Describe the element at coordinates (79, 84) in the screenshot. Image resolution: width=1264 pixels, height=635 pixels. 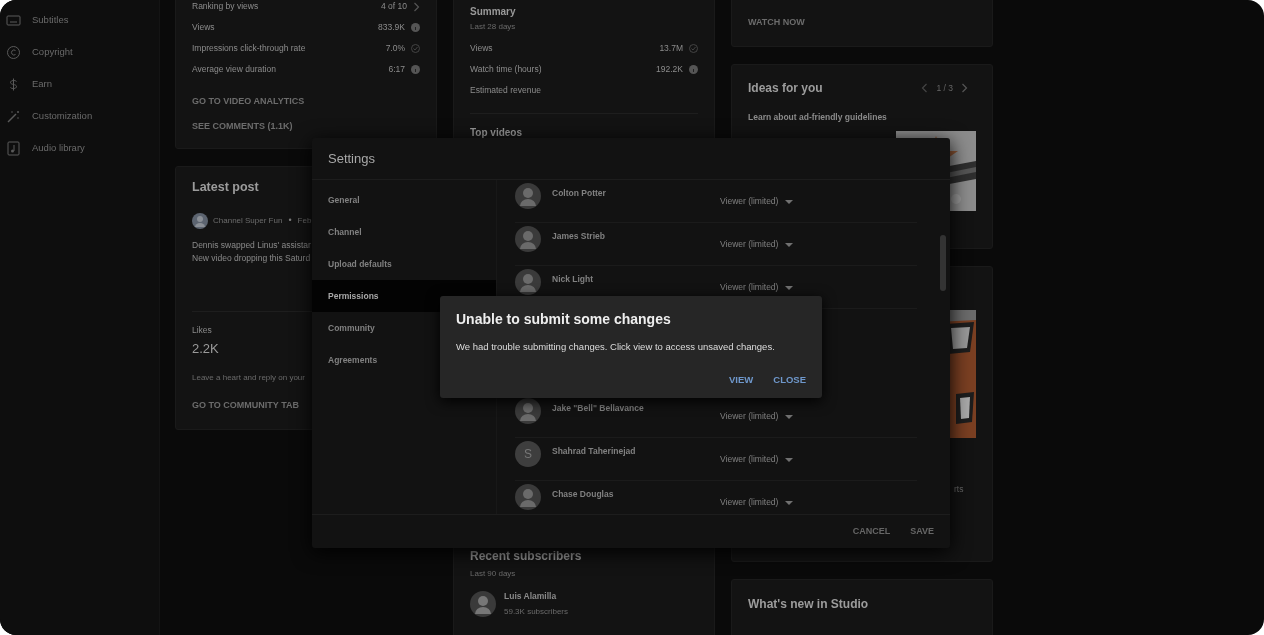
I see `sidebar-item: Earn` at that location.